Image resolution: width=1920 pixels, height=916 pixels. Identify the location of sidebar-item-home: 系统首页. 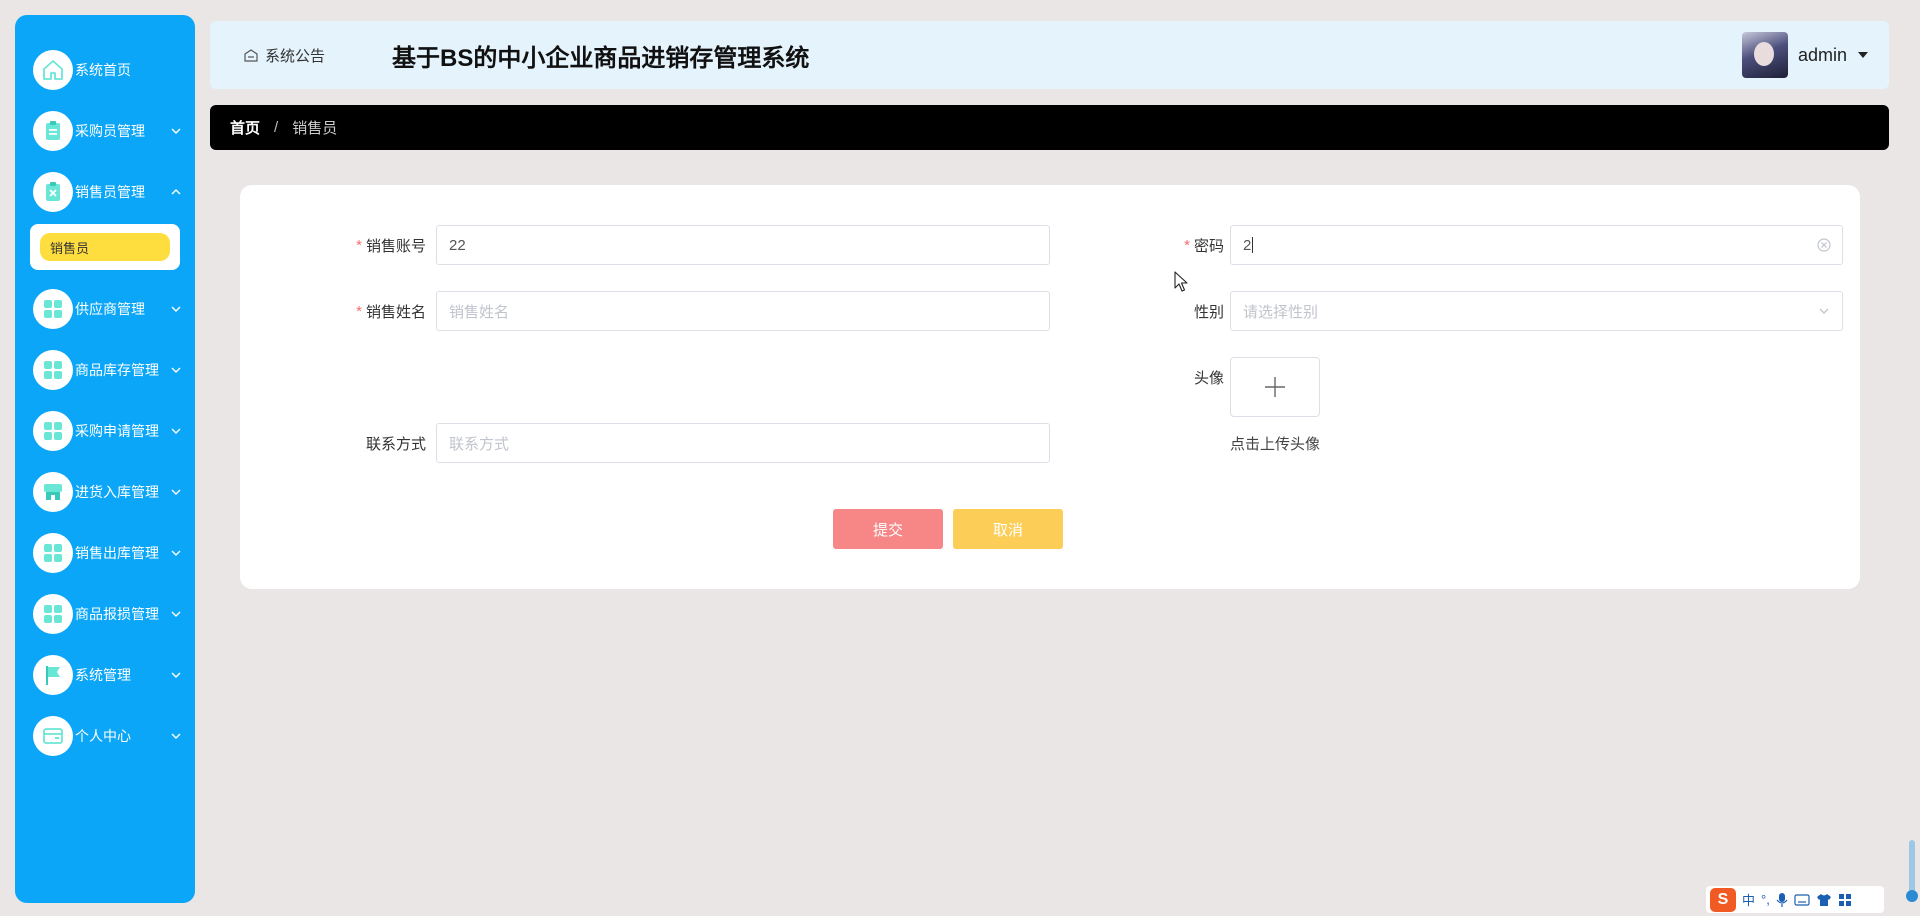
(105, 69).